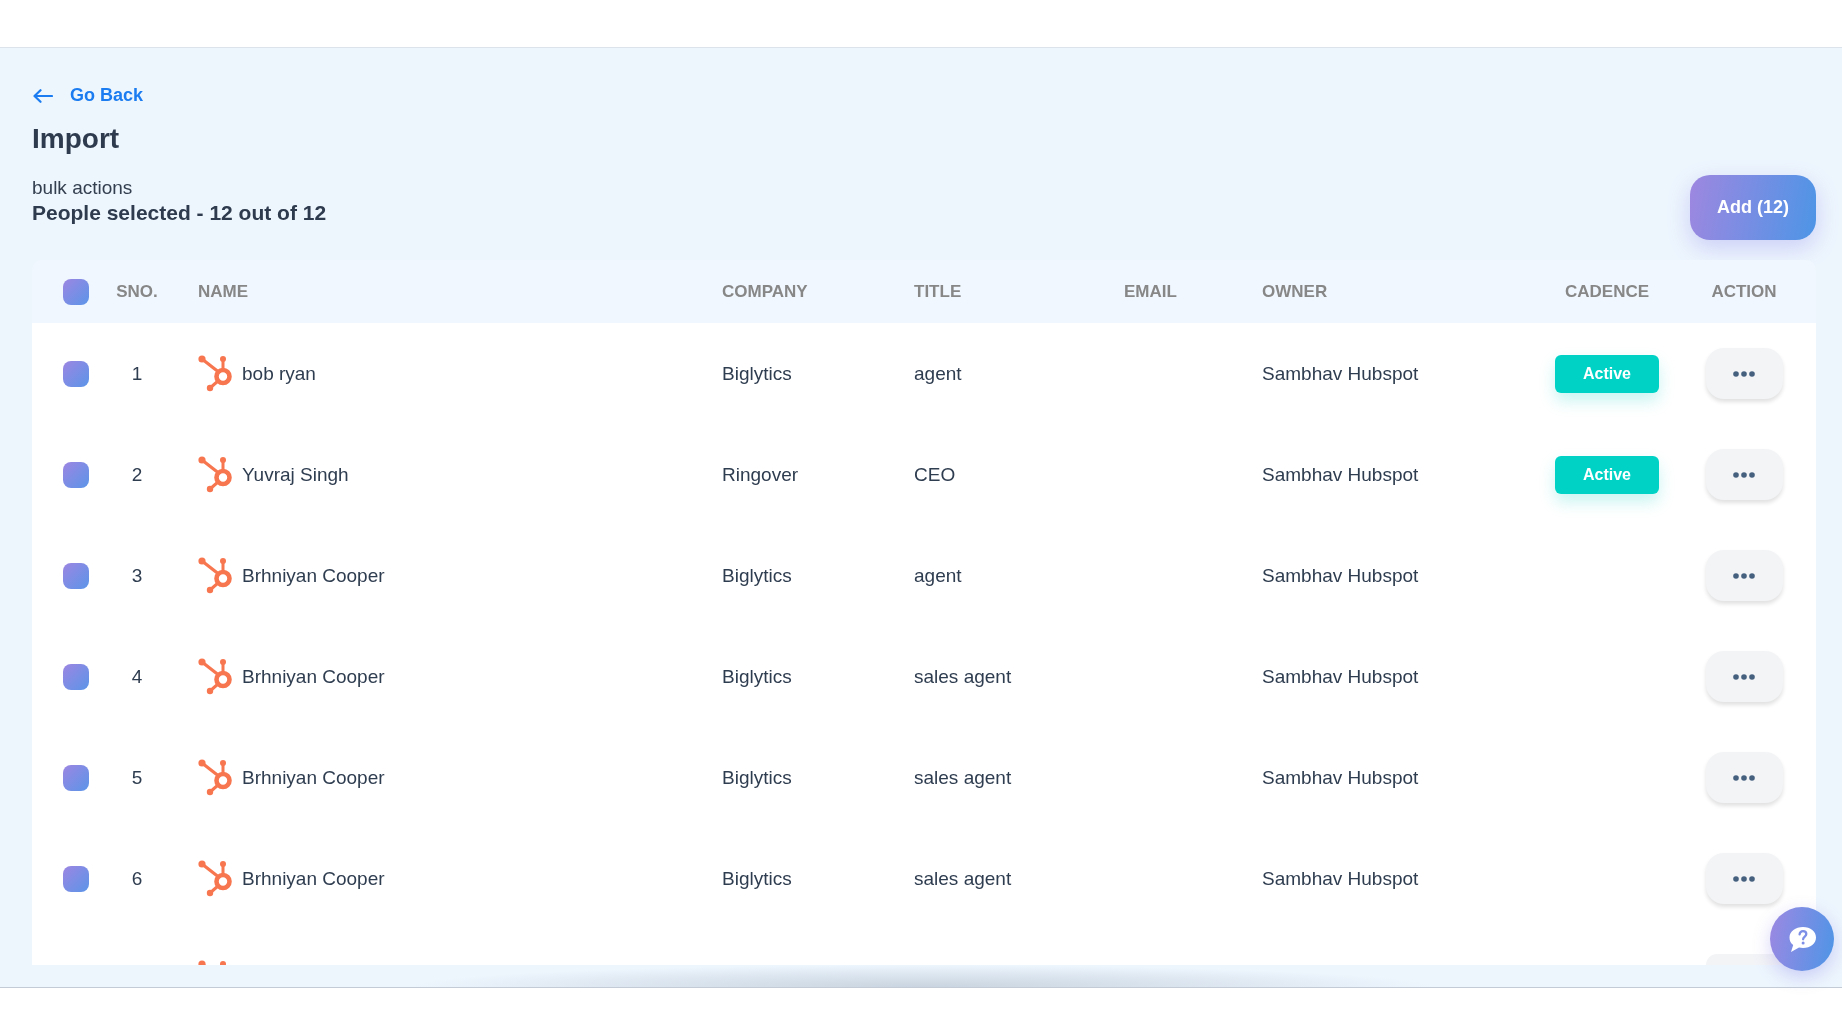  What do you see at coordinates (295, 474) in the screenshot?
I see `person-name: Yuvraj Singh` at bounding box center [295, 474].